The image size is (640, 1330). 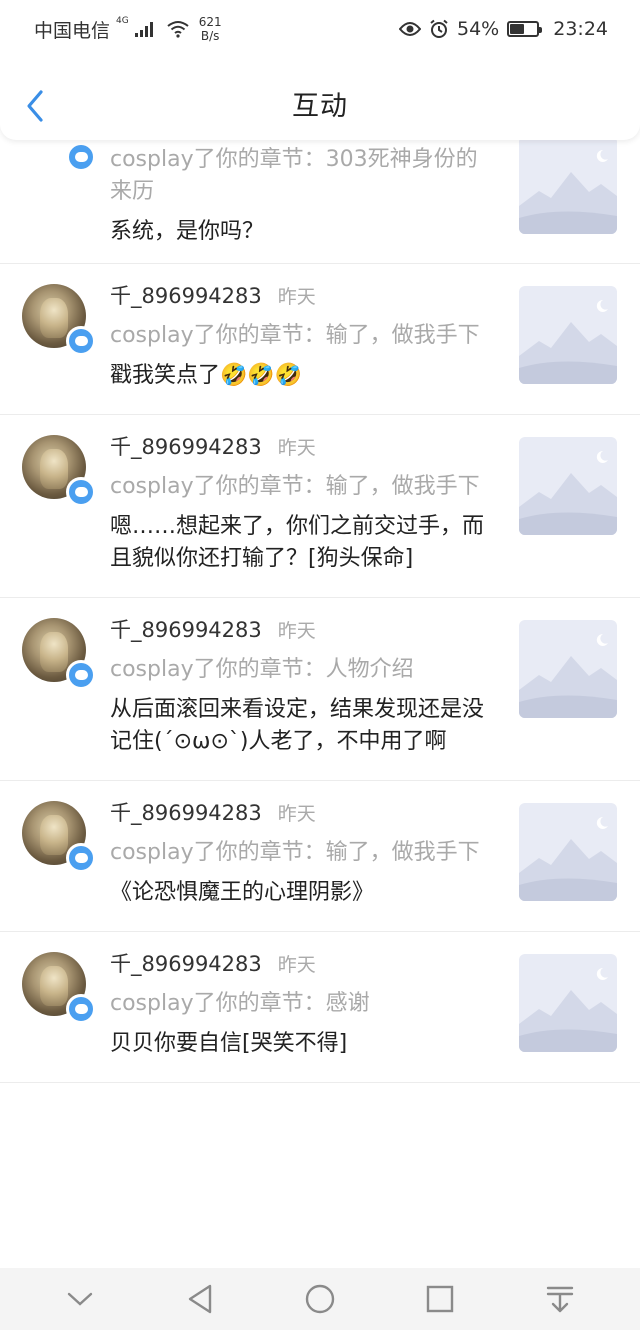 What do you see at coordinates (300, 670) in the screenshot?
I see `chapter-reference: cosplay了你的章节：人物介绍` at bounding box center [300, 670].